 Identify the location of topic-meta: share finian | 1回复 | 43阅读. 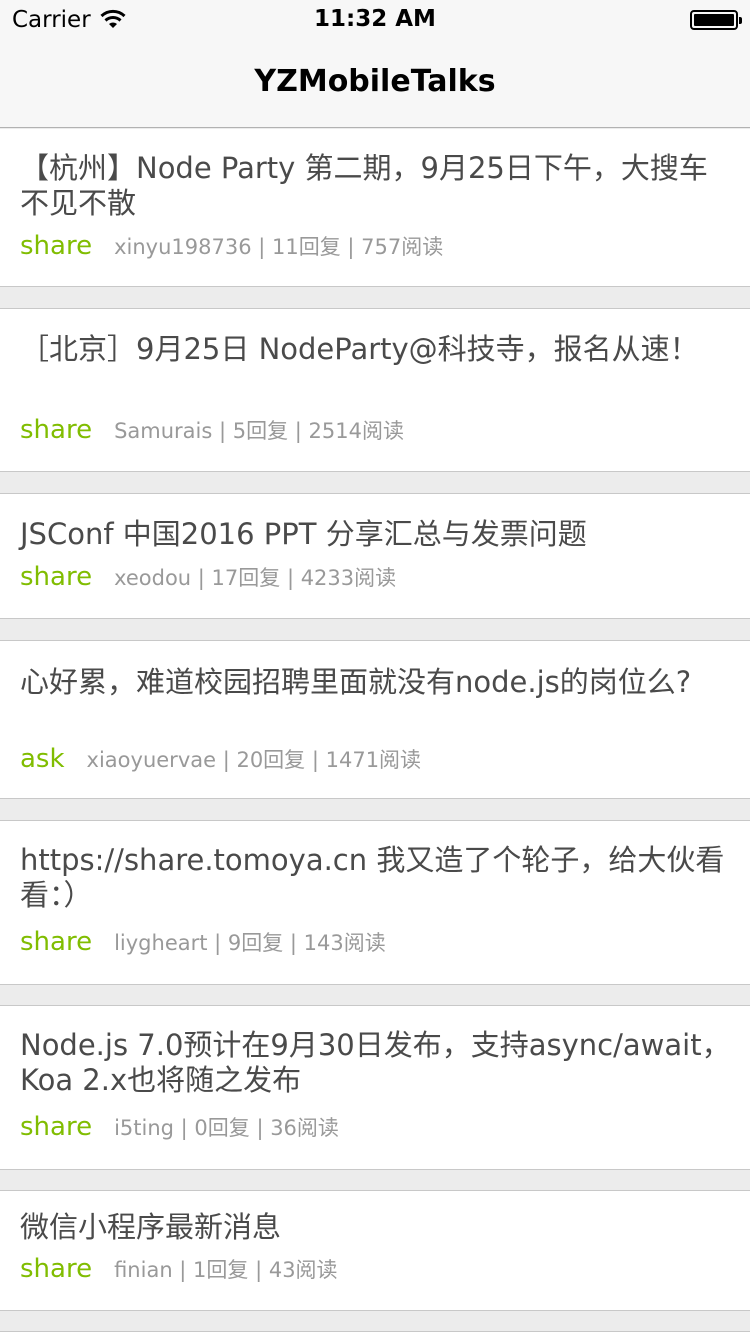
(179, 1269).